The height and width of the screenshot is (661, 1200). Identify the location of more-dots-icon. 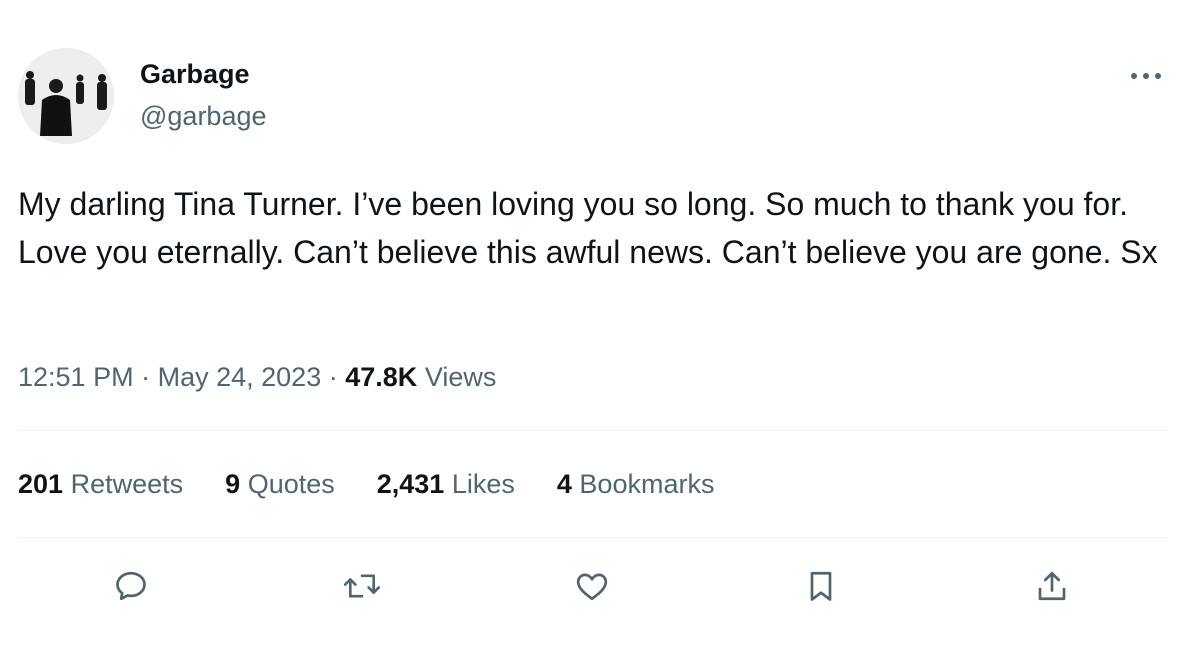
(1146, 76).